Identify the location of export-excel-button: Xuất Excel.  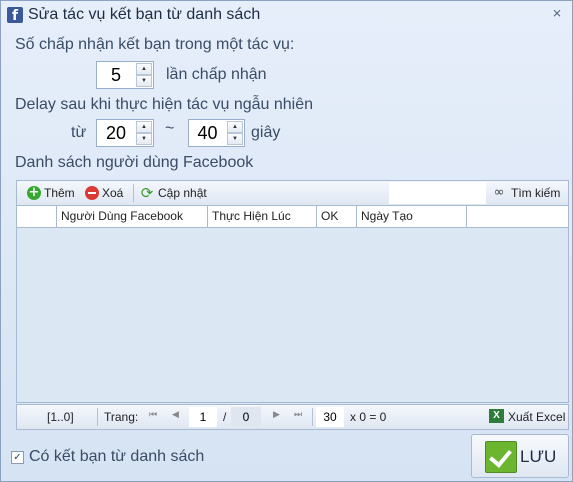
(536, 417).